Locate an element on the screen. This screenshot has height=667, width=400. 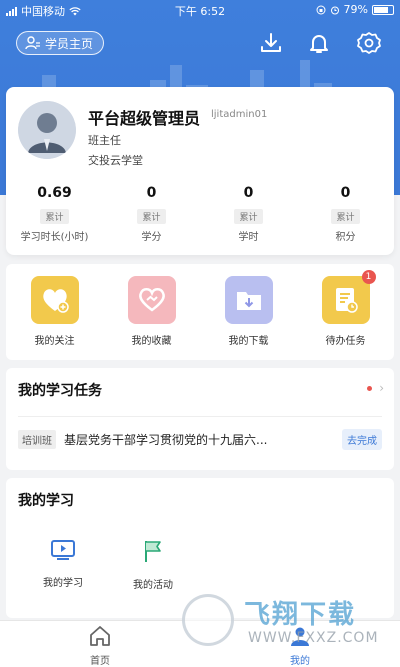
quick-actions: 我的关注 我的收藏 我的下载 1 待办任务 is located at coordinates (200, 312).